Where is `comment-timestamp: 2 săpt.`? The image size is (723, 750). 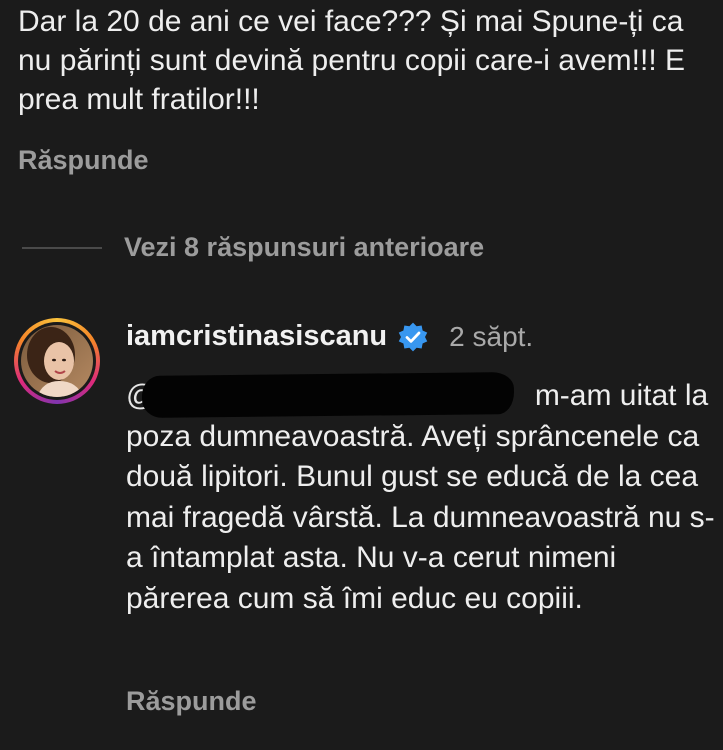
comment-timestamp: 2 săpt. is located at coordinates (491, 336).